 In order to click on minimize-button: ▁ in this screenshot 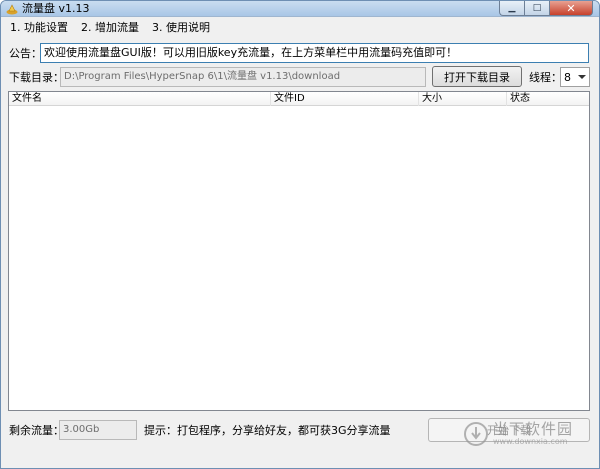, I will do `click(511, 8)`.